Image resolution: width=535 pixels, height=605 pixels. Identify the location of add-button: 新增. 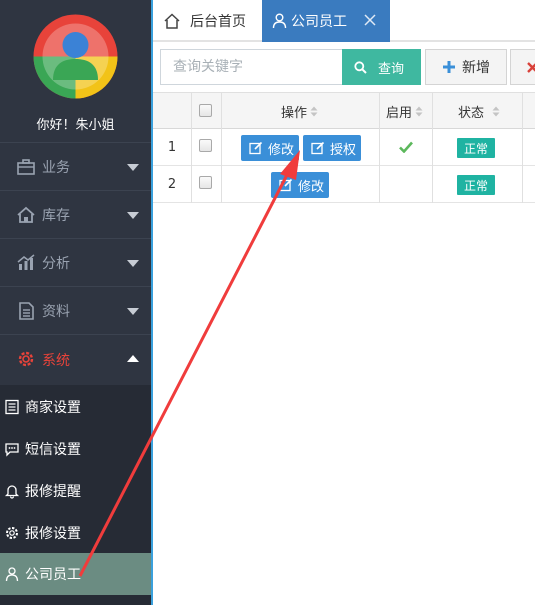
(466, 67).